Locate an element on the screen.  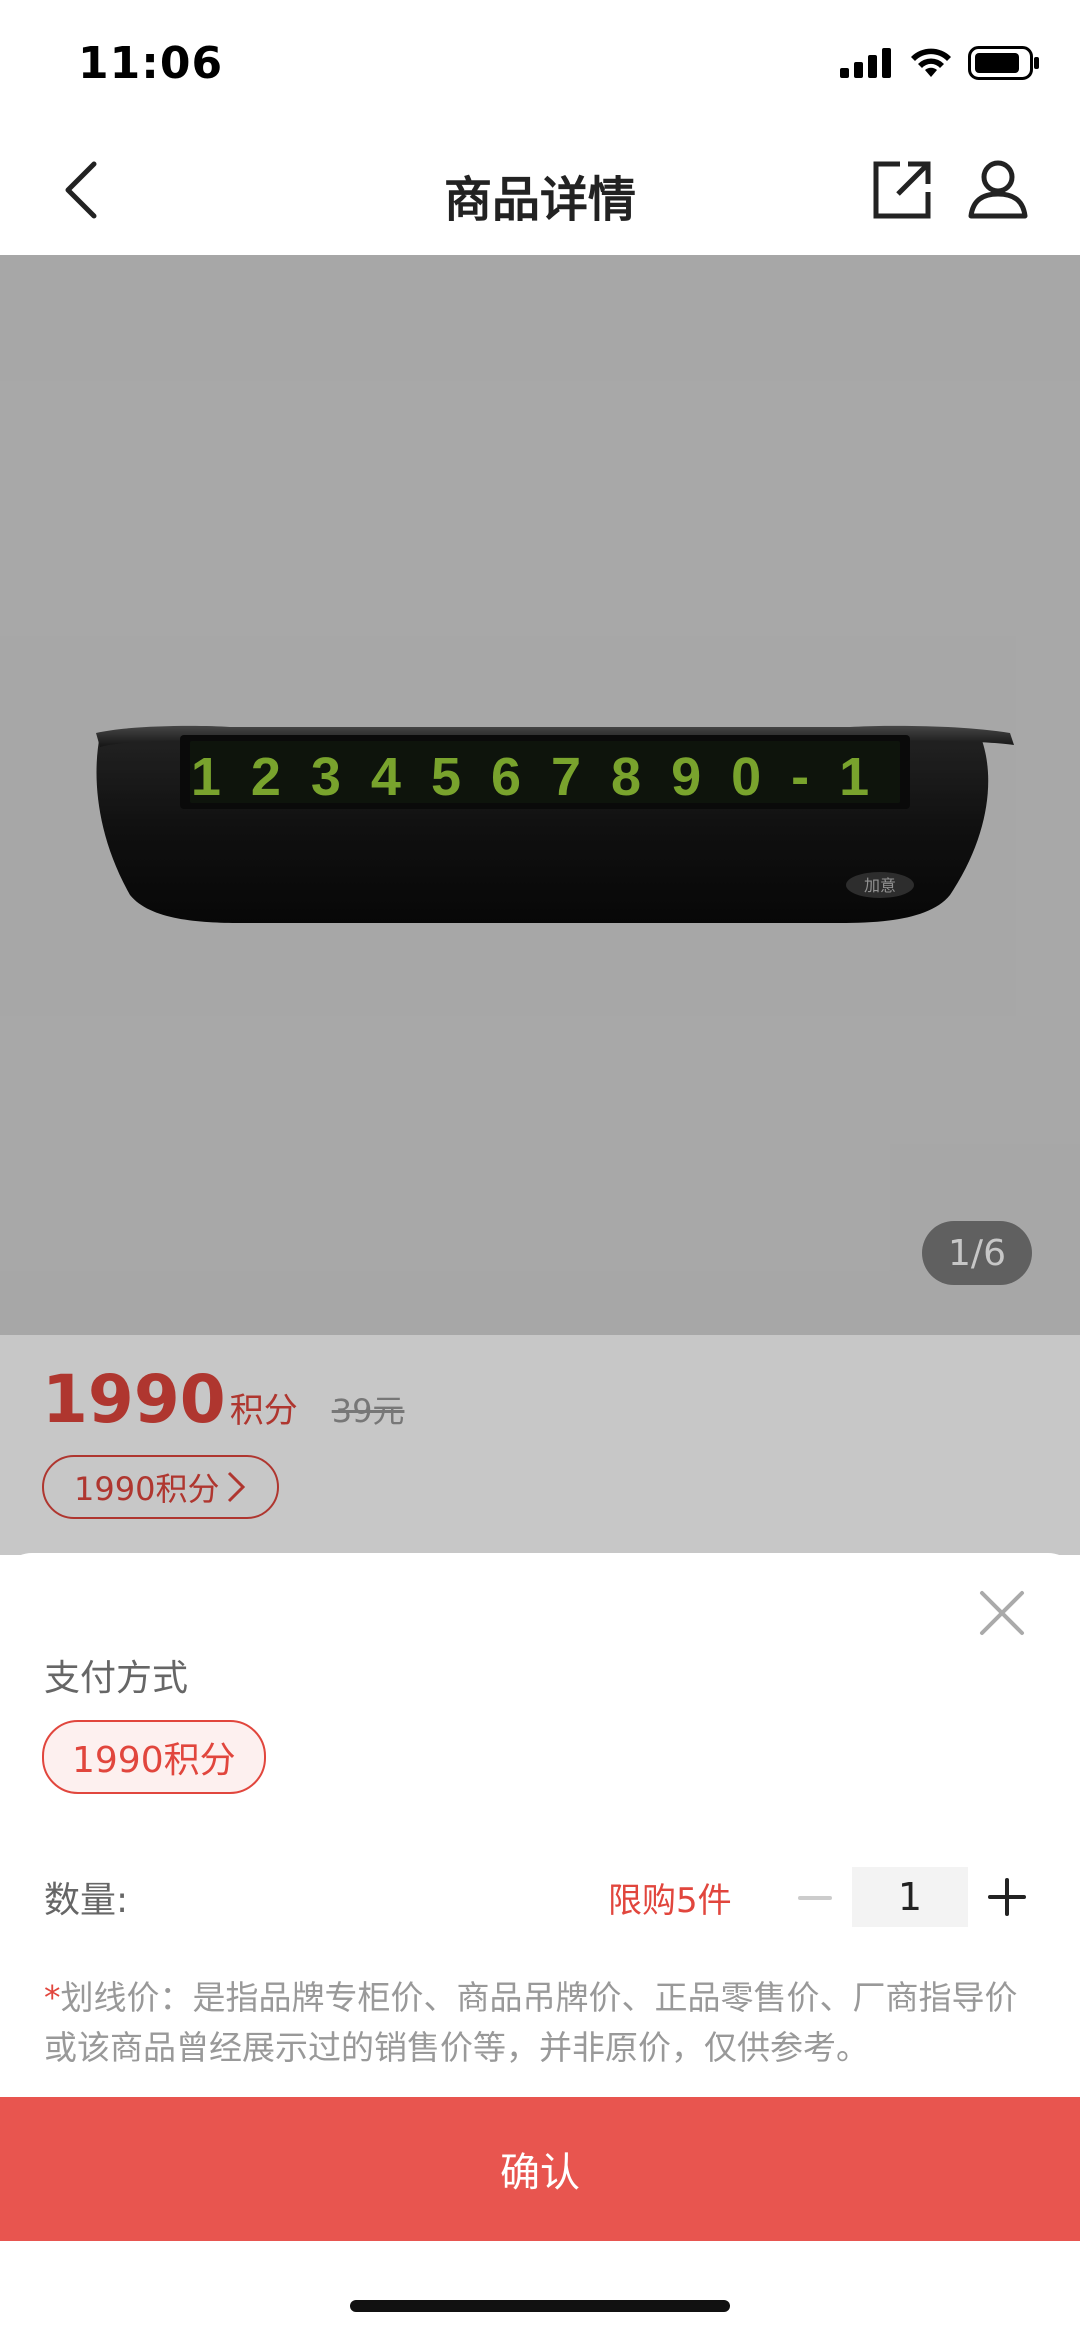
confirm-button: 确认 is located at coordinates (540, 2169).